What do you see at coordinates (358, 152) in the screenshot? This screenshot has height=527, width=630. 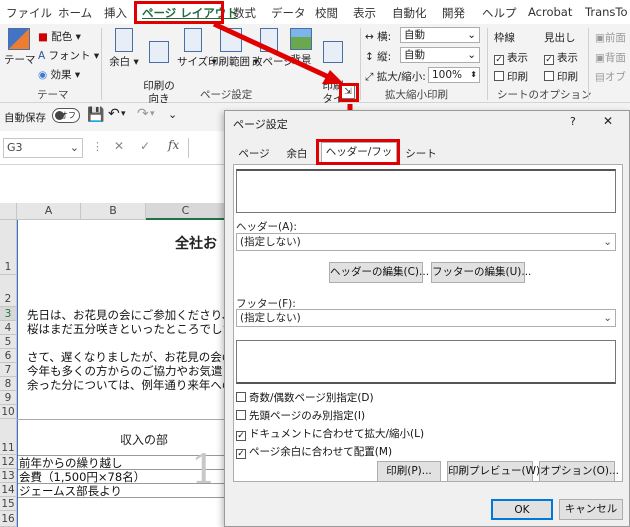 I see `highlight-header-footer-tab` at bounding box center [358, 152].